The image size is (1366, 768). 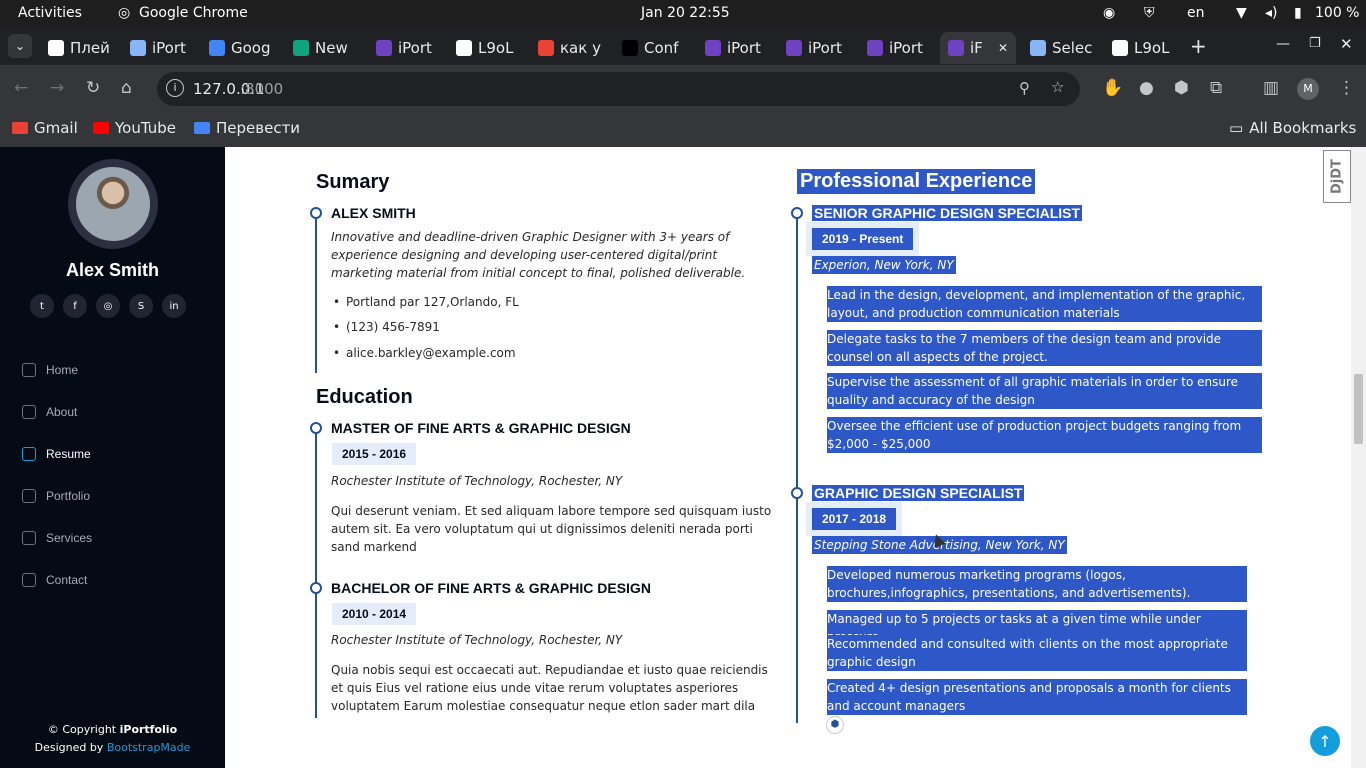 What do you see at coordinates (316, 573) in the screenshot?
I see `education-timeline-line` at bounding box center [316, 573].